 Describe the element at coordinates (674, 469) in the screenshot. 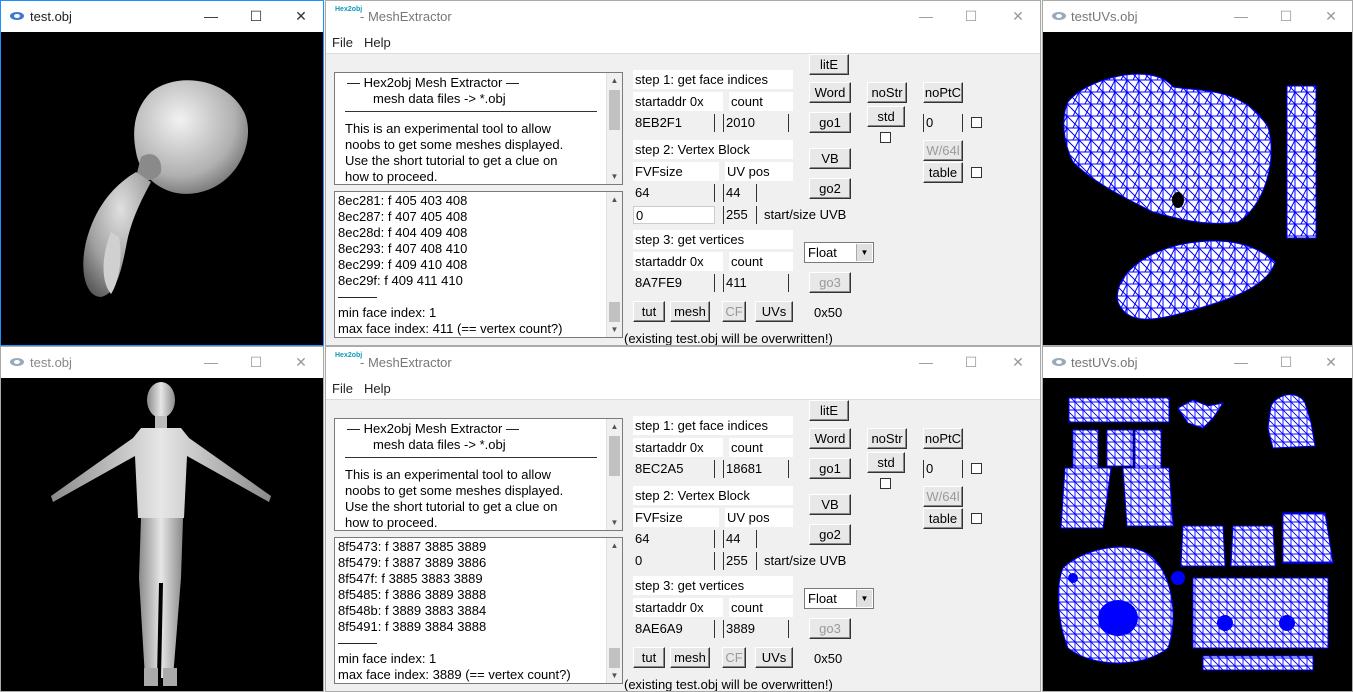

I see `face-startaddr-input: 8EC2A5` at that location.